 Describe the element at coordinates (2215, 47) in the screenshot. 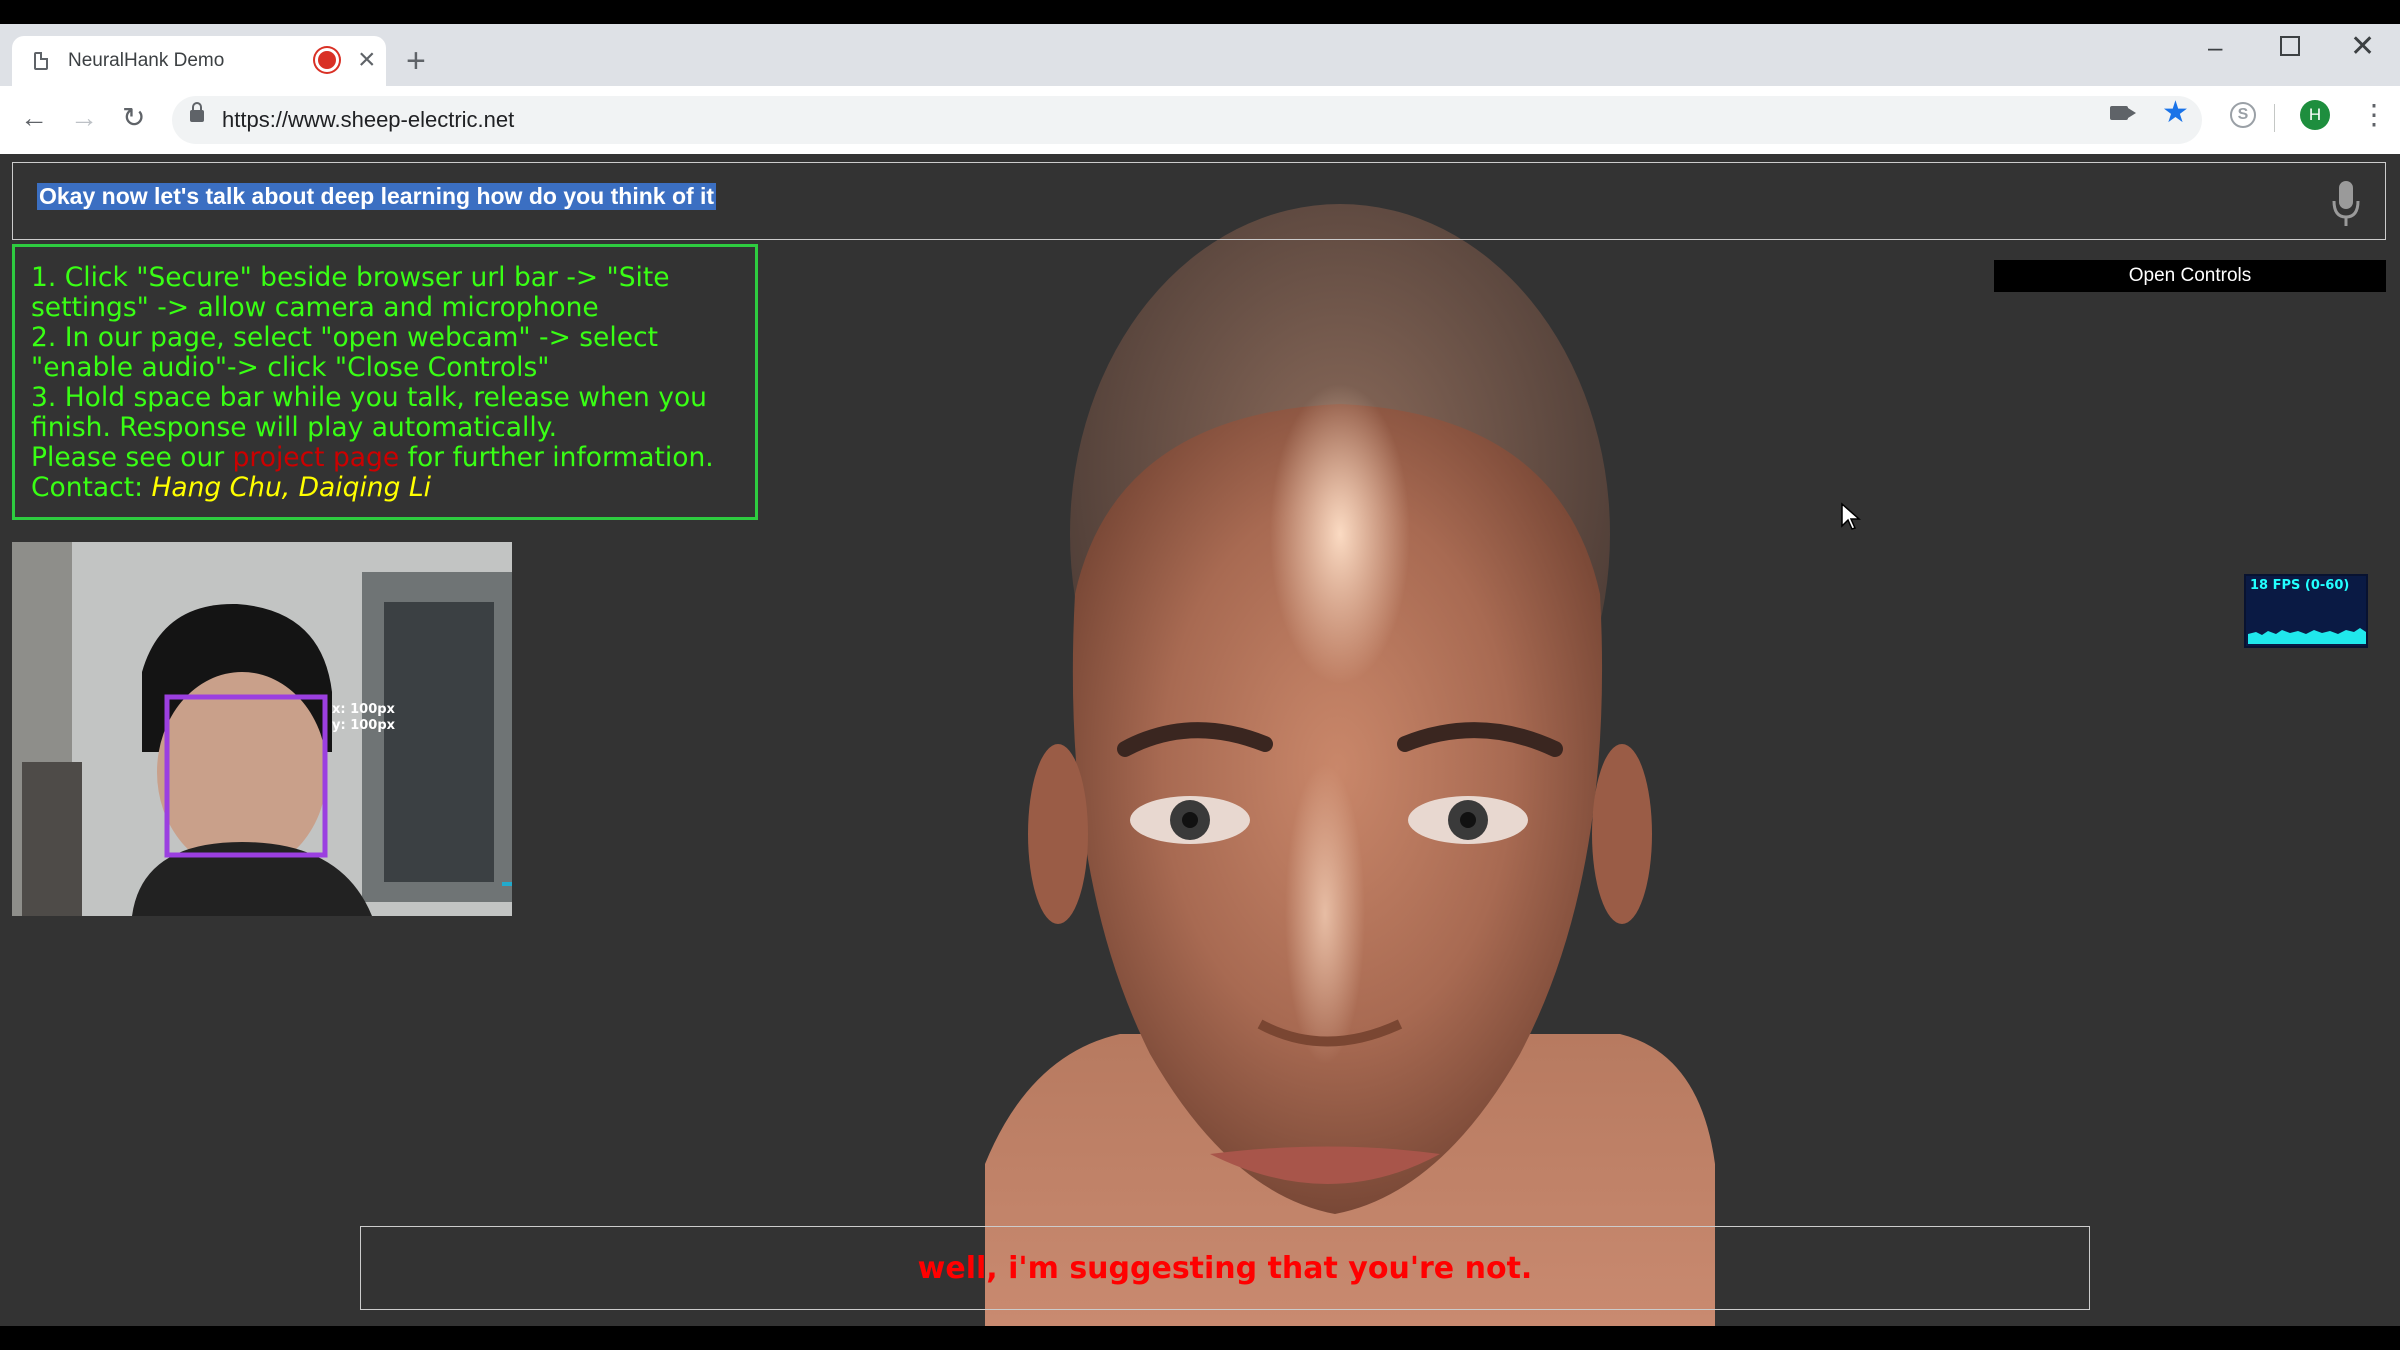

I see `minimize-icon: –` at that location.